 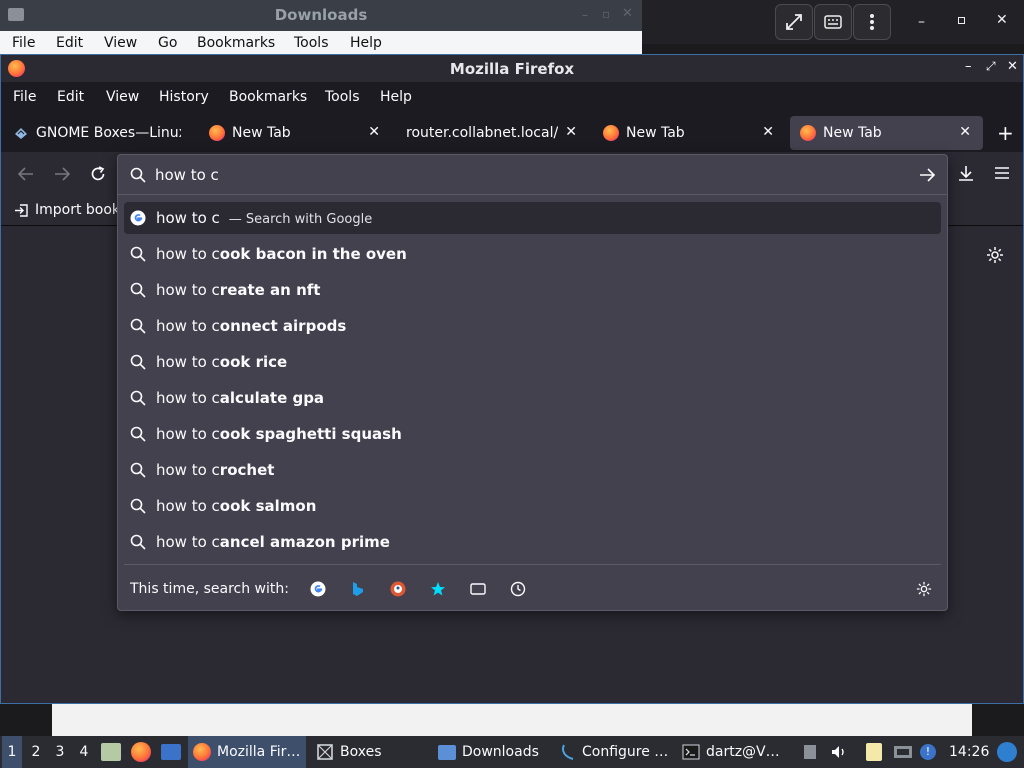 What do you see at coordinates (874, 752) in the screenshot?
I see `tray-notes` at bounding box center [874, 752].